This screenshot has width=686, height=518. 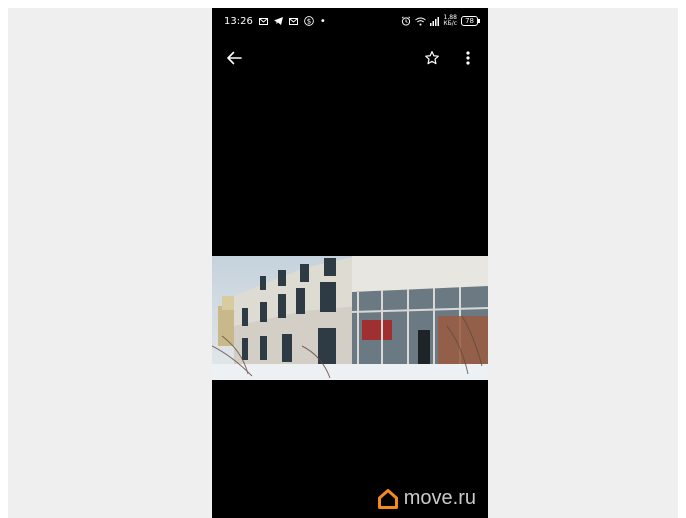 I want to click on status-left: 13:26 $ •, so click(x=275, y=21).